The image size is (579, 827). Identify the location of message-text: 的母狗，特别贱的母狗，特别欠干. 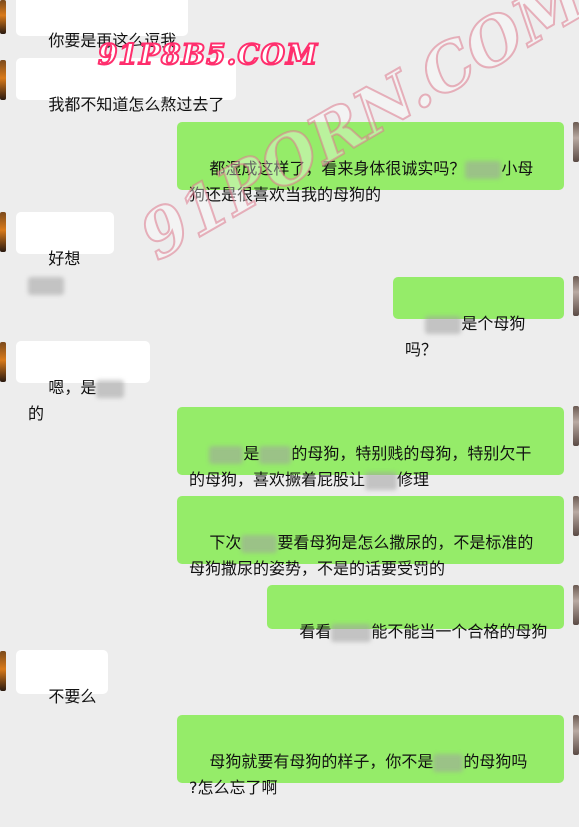
(411, 453).